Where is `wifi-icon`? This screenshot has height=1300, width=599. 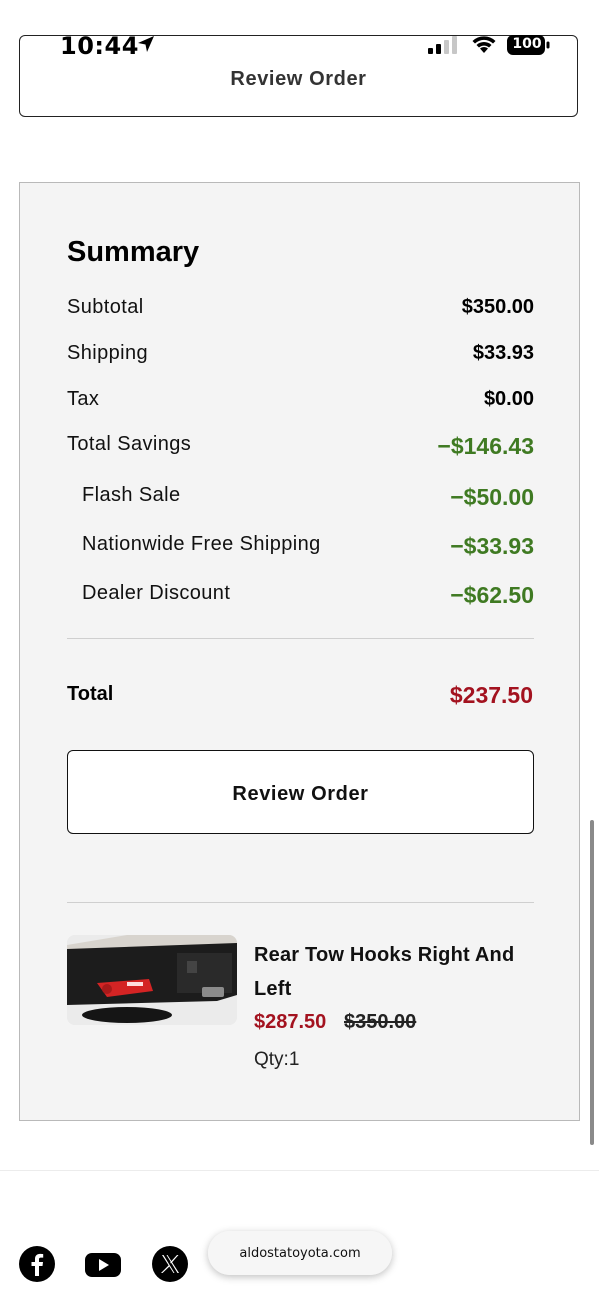 wifi-icon is located at coordinates (484, 44).